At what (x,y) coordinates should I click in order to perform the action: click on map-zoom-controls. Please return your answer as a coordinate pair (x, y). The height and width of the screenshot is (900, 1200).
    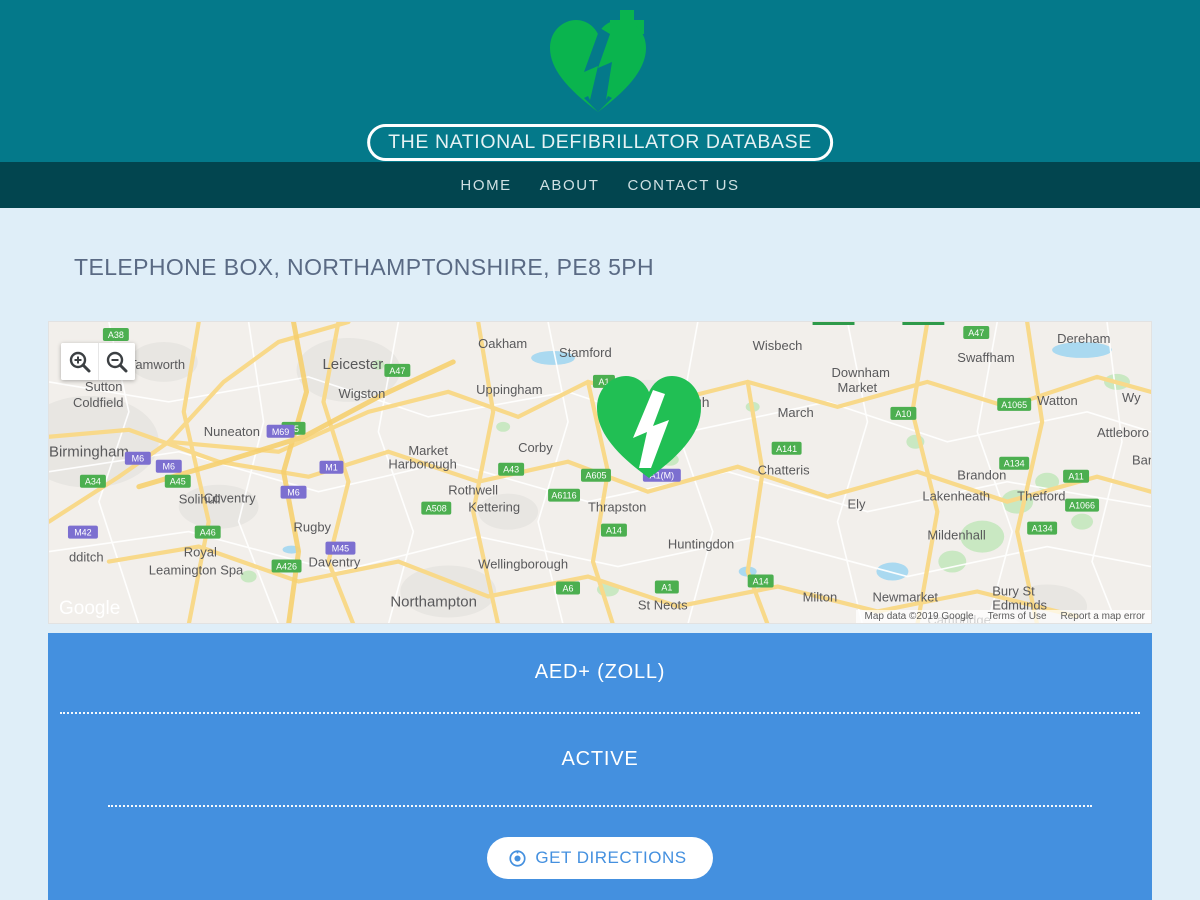
    Looking at the image, I should click on (98, 361).